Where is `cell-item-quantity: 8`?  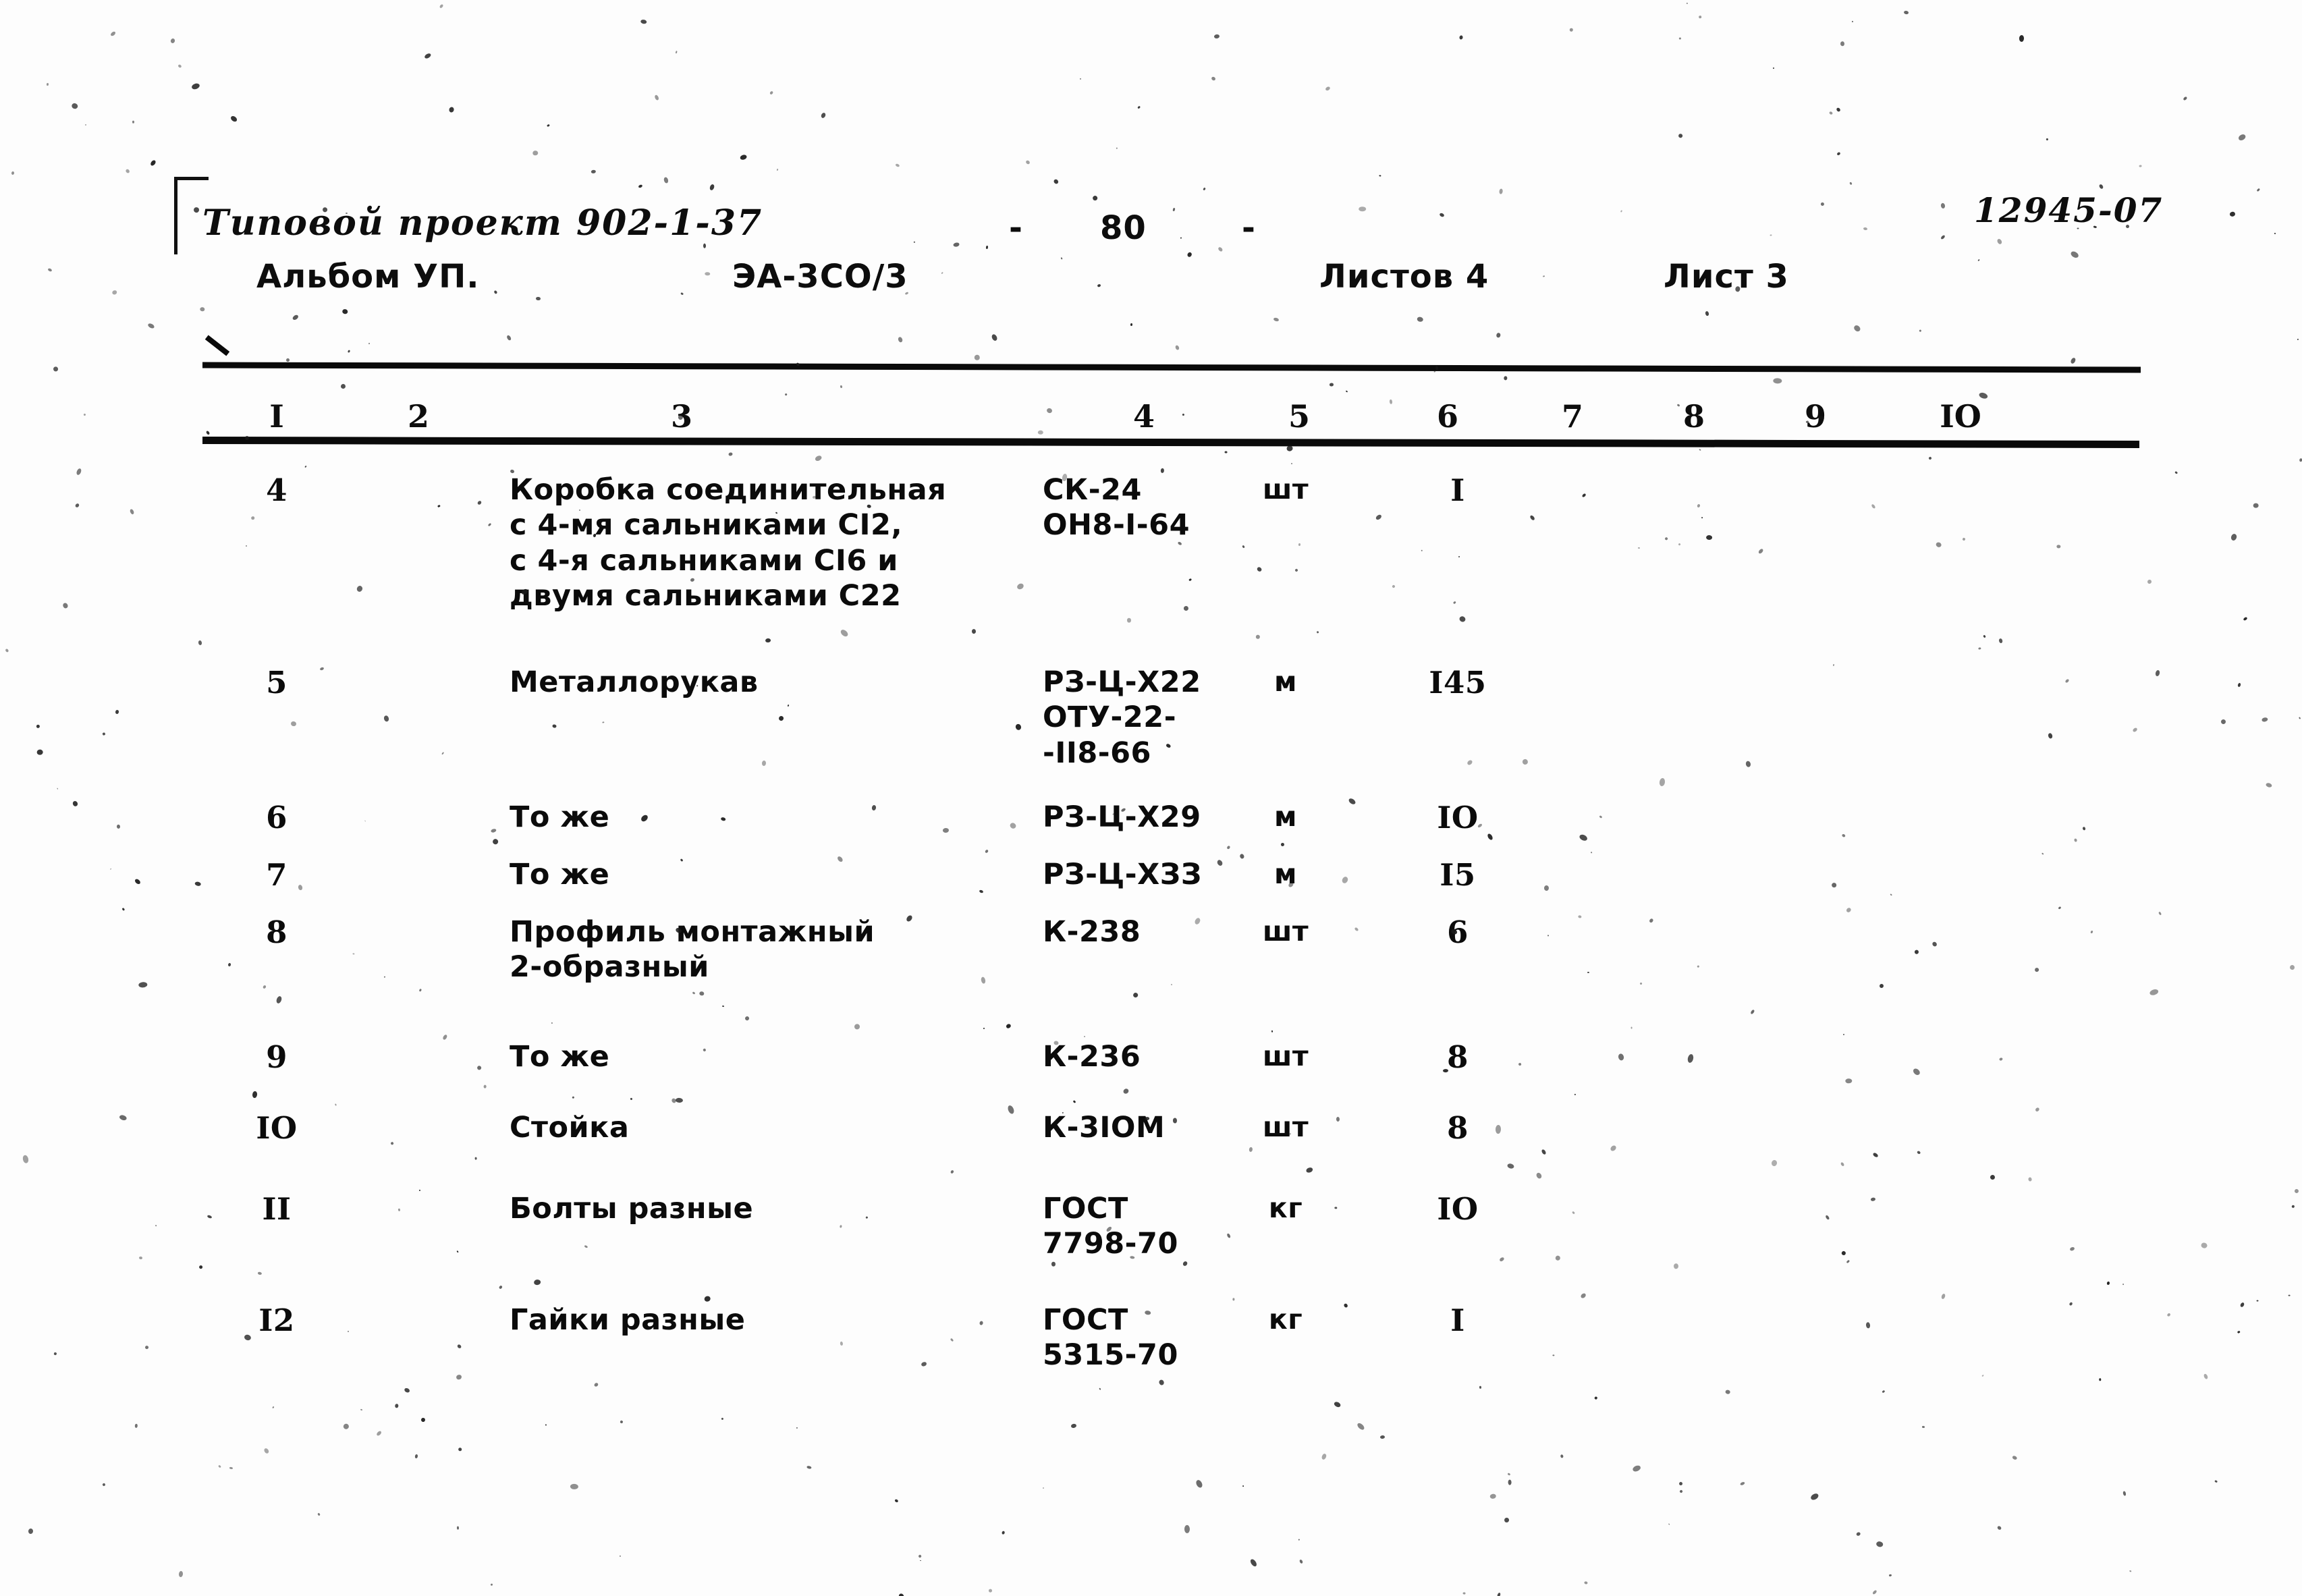 cell-item-quantity: 8 is located at coordinates (1458, 1057).